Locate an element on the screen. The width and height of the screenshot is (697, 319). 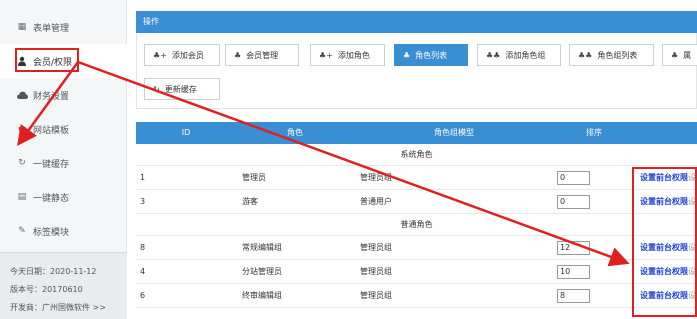
sidebar-item-site-templates: ▬ 网站模板 is located at coordinates (63, 129).